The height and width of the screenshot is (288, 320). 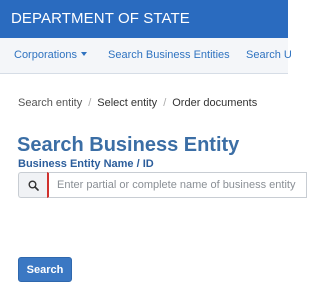 What do you see at coordinates (215, 103) in the screenshot?
I see `breadcrumb-order-documents: Order documents` at bounding box center [215, 103].